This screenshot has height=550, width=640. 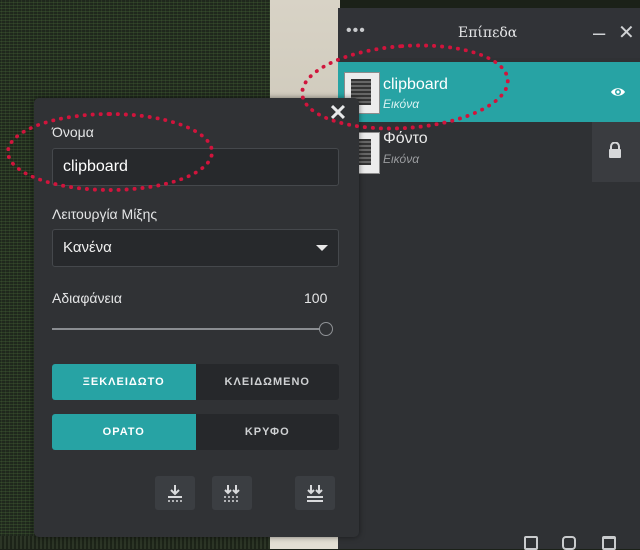 I want to click on layer-row-background: Φόντο Εικόνα, so click(x=489, y=152).